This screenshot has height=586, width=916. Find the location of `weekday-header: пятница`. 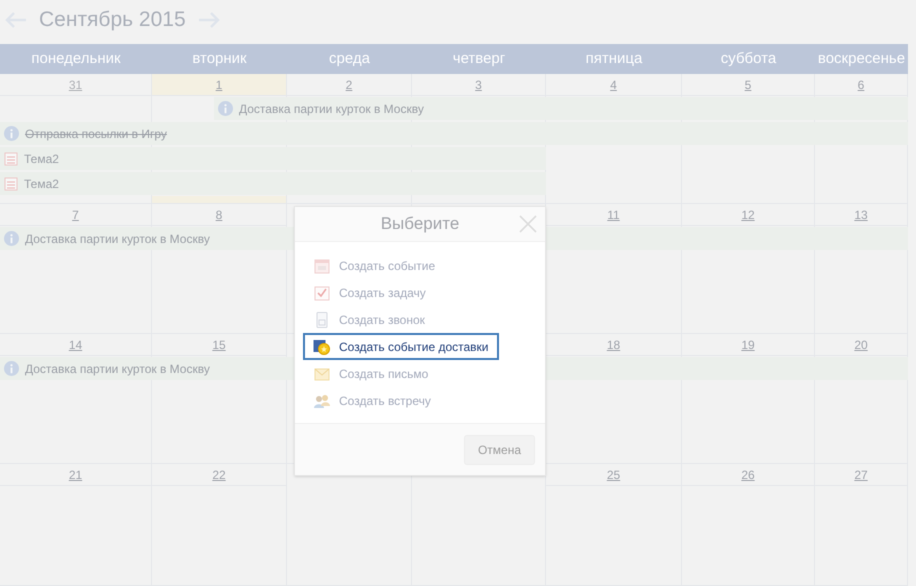

weekday-header: пятница is located at coordinates (614, 58).